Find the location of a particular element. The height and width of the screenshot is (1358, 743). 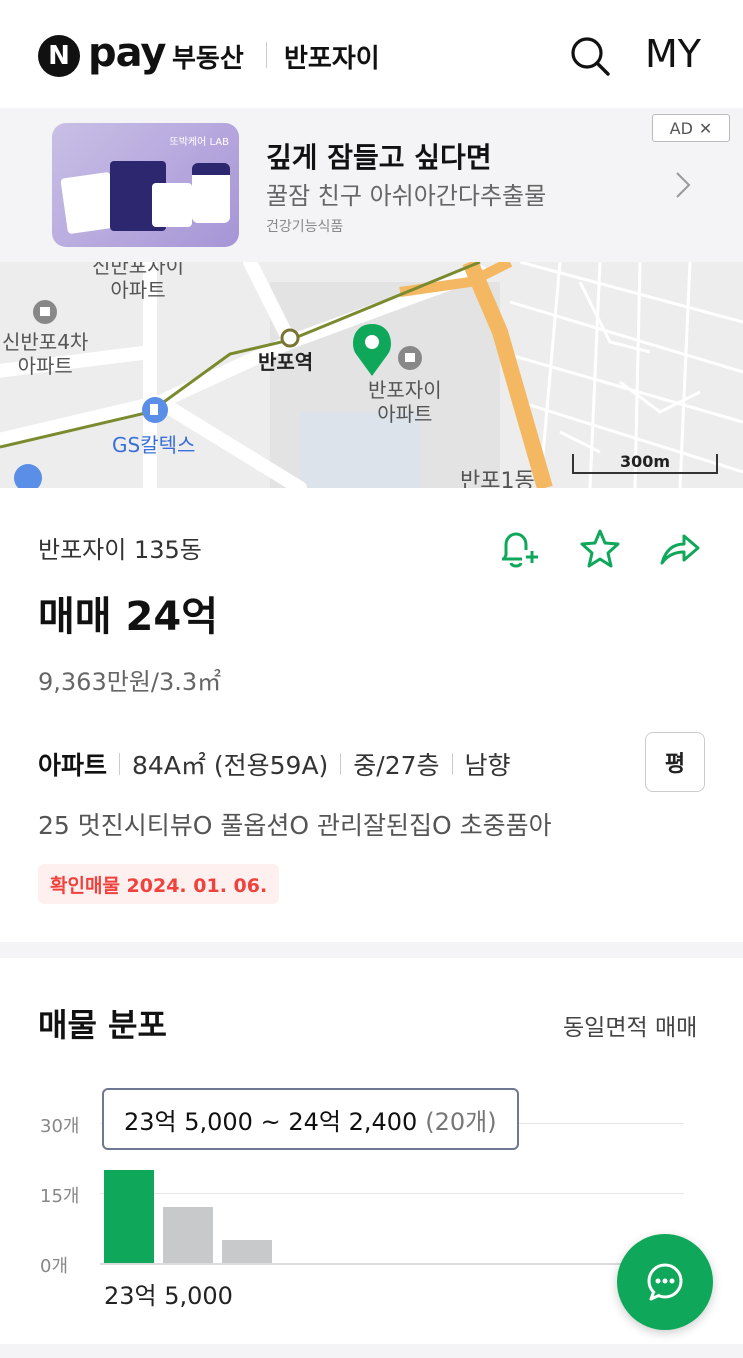

complex-dong-name: 반포자이 135동 is located at coordinates (120, 550).